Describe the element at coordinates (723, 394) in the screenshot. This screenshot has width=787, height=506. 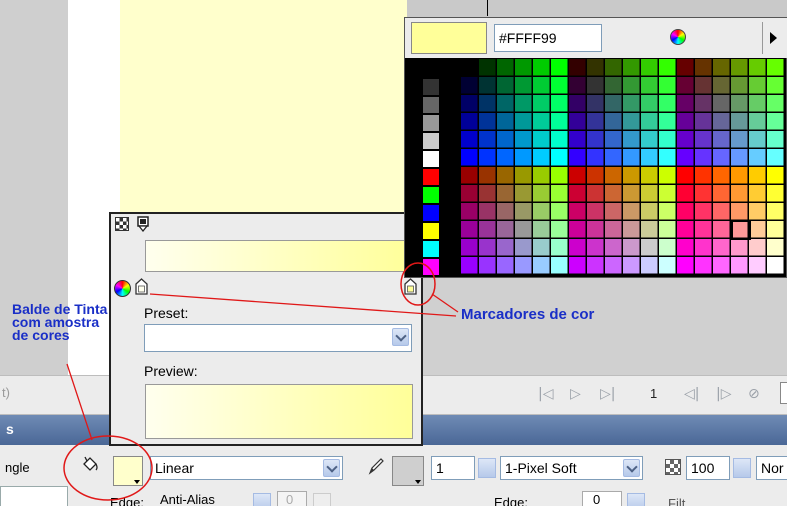
I see `onion-outline-icon: |▷` at that location.